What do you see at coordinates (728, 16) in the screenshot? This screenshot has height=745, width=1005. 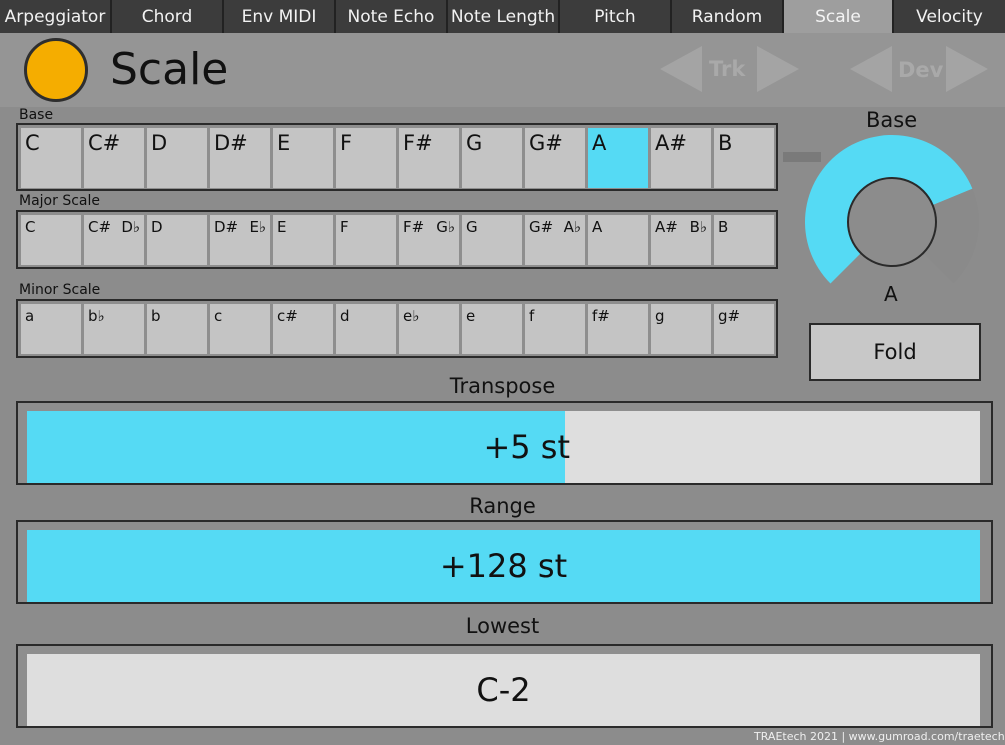 I see `tab-random: Random` at bounding box center [728, 16].